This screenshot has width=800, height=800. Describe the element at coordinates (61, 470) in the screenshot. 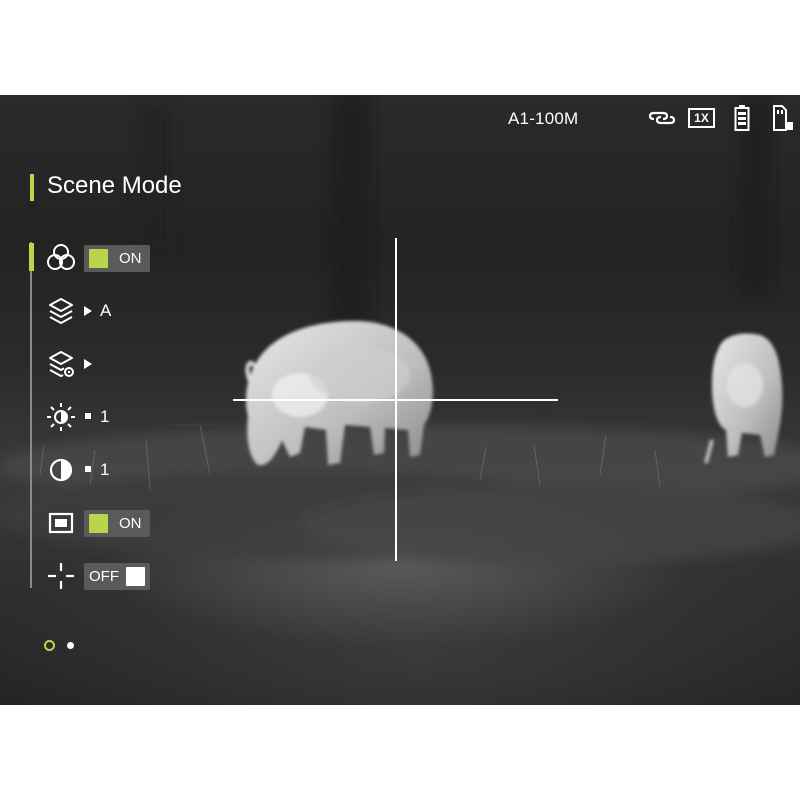

I see `contrast-icon` at that location.